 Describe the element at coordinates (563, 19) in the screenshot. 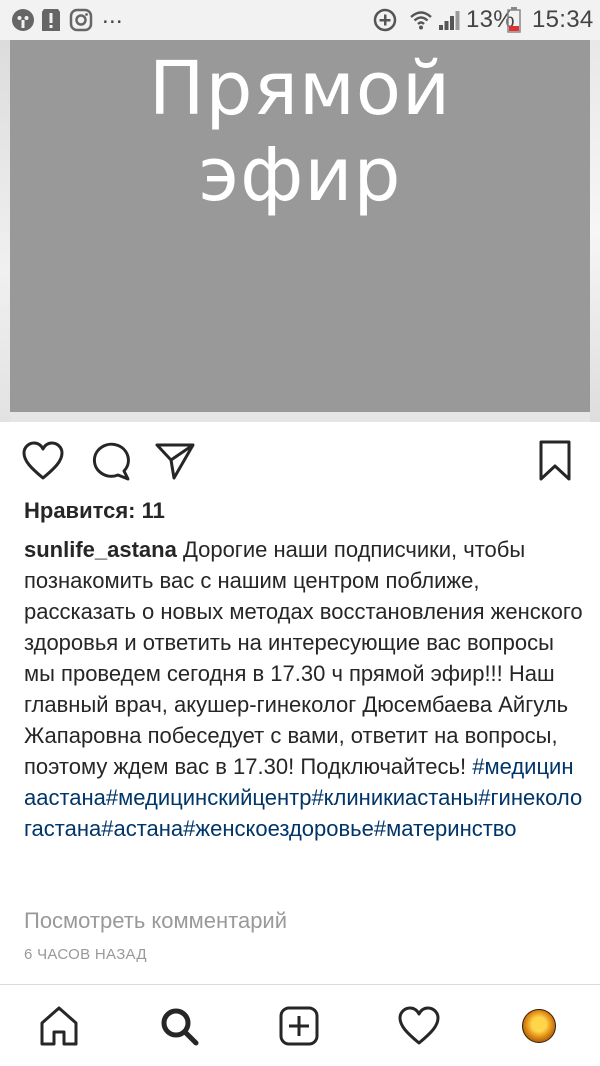

I see `clock: 15:34` at that location.